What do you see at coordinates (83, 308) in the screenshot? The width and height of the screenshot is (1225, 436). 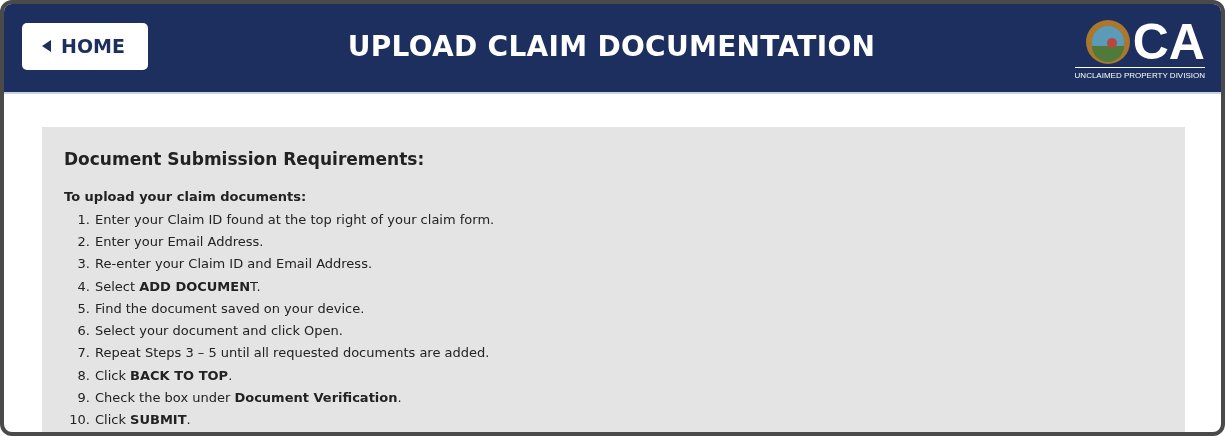 I see `step-number: 5.` at bounding box center [83, 308].